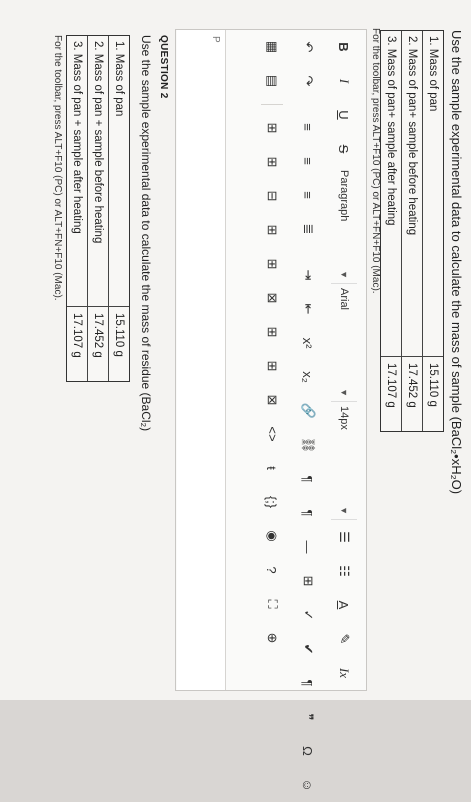 Image resolution: width=471 pixels, height=802 pixels. What do you see at coordinates (272, 502) in the screenshot?
I see `source-icon: {;}` at bounding box center [272, 502].